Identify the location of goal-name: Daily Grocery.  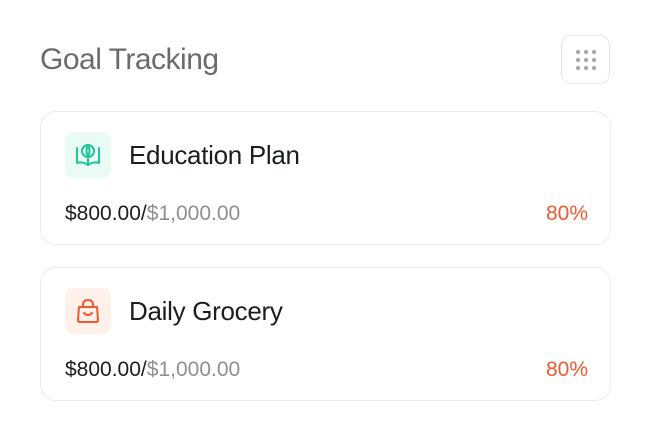
(206, 311).